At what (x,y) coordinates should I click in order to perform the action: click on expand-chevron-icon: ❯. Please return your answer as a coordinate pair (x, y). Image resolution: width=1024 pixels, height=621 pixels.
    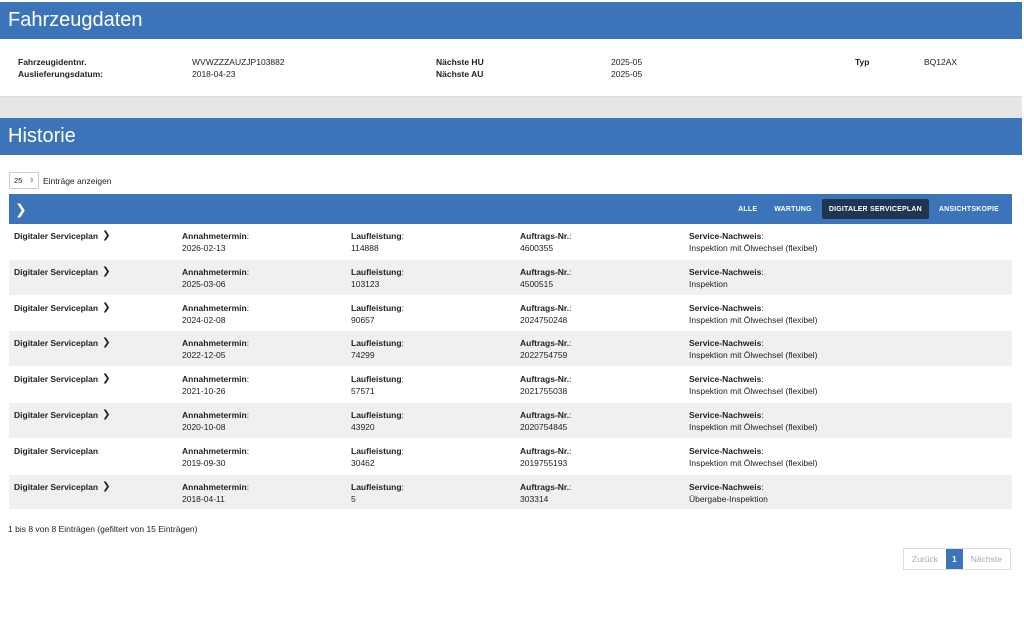
    Looking at the image, I should click on (21, 209).